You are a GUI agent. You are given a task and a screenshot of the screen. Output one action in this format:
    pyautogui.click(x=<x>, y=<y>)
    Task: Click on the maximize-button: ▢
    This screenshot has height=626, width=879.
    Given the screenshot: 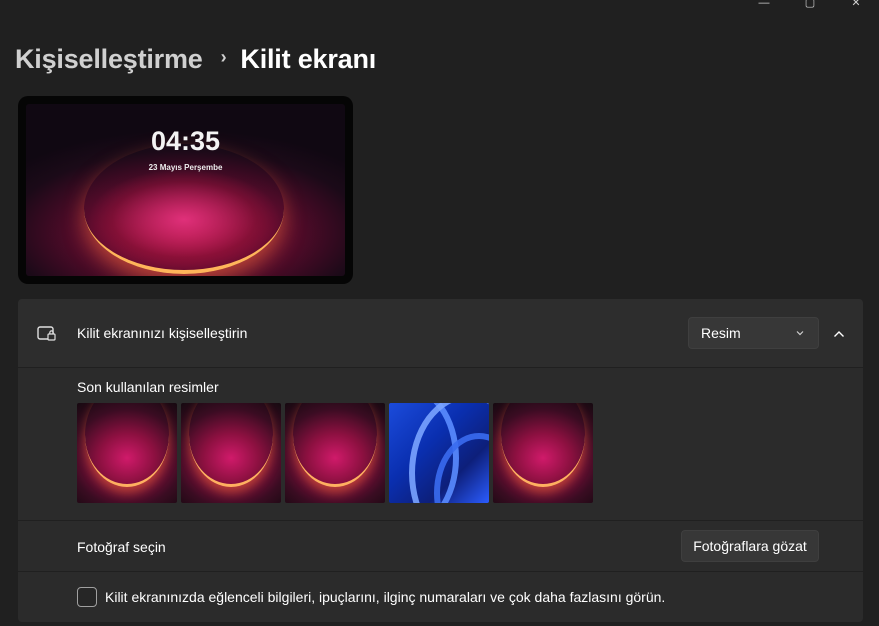 What is the action you would take?
    pyautogui.click(x=810, y=5)
    